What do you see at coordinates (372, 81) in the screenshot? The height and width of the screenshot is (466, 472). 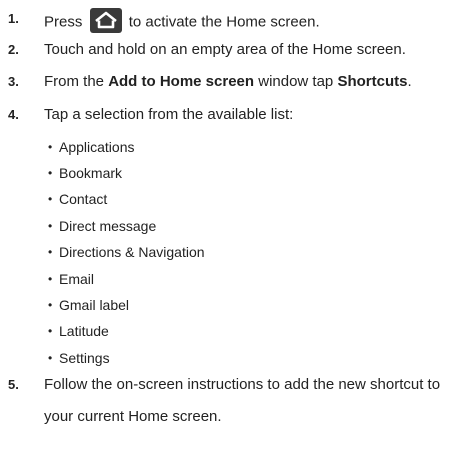 I see `shortcuts-term: Shortcuts` at bounding box center [372, 81].